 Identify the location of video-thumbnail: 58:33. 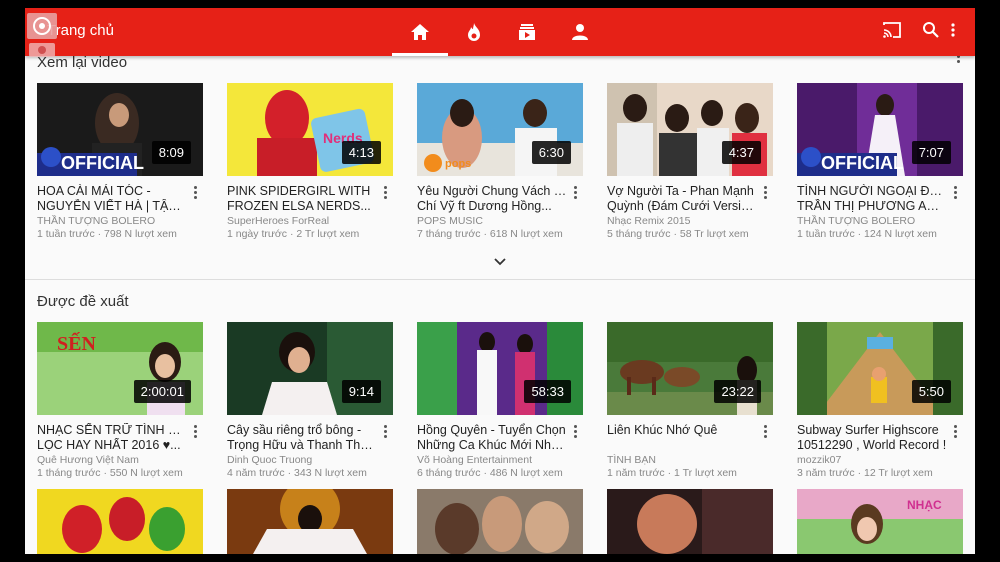
(500, 368).